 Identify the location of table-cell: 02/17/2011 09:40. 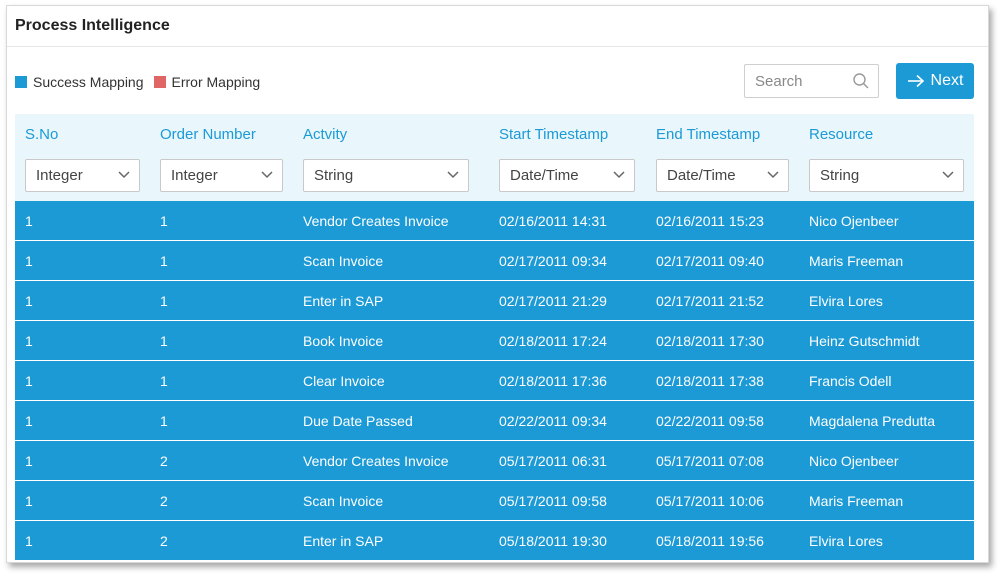
(710, 261).